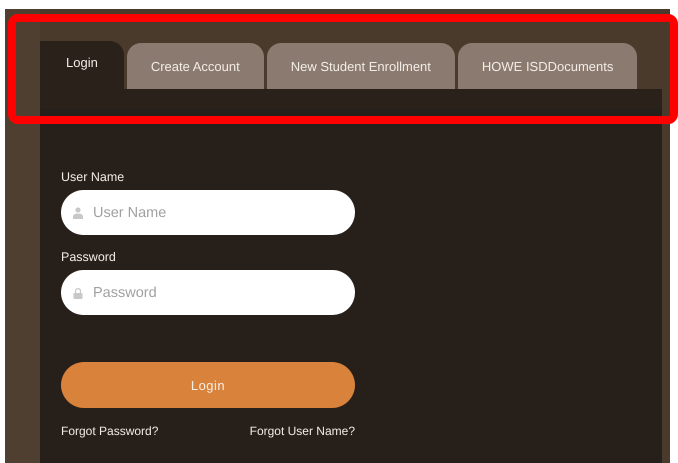  I want to click on link: Forgot User Name?, so click(302, 431).